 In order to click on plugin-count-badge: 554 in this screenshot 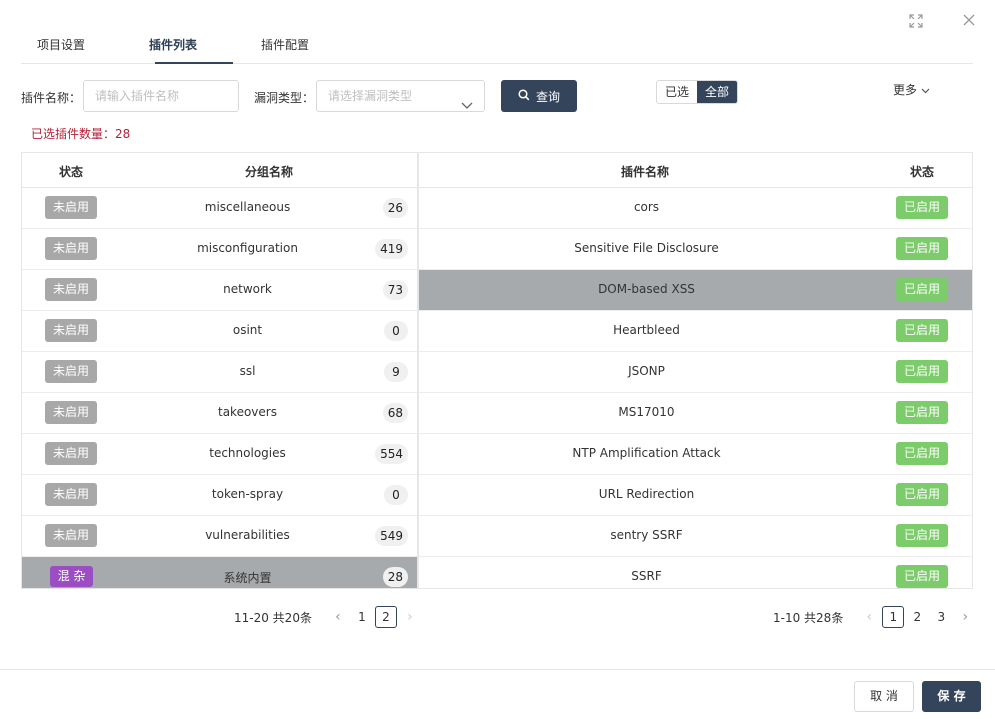, I will do `click(391, 454)`.